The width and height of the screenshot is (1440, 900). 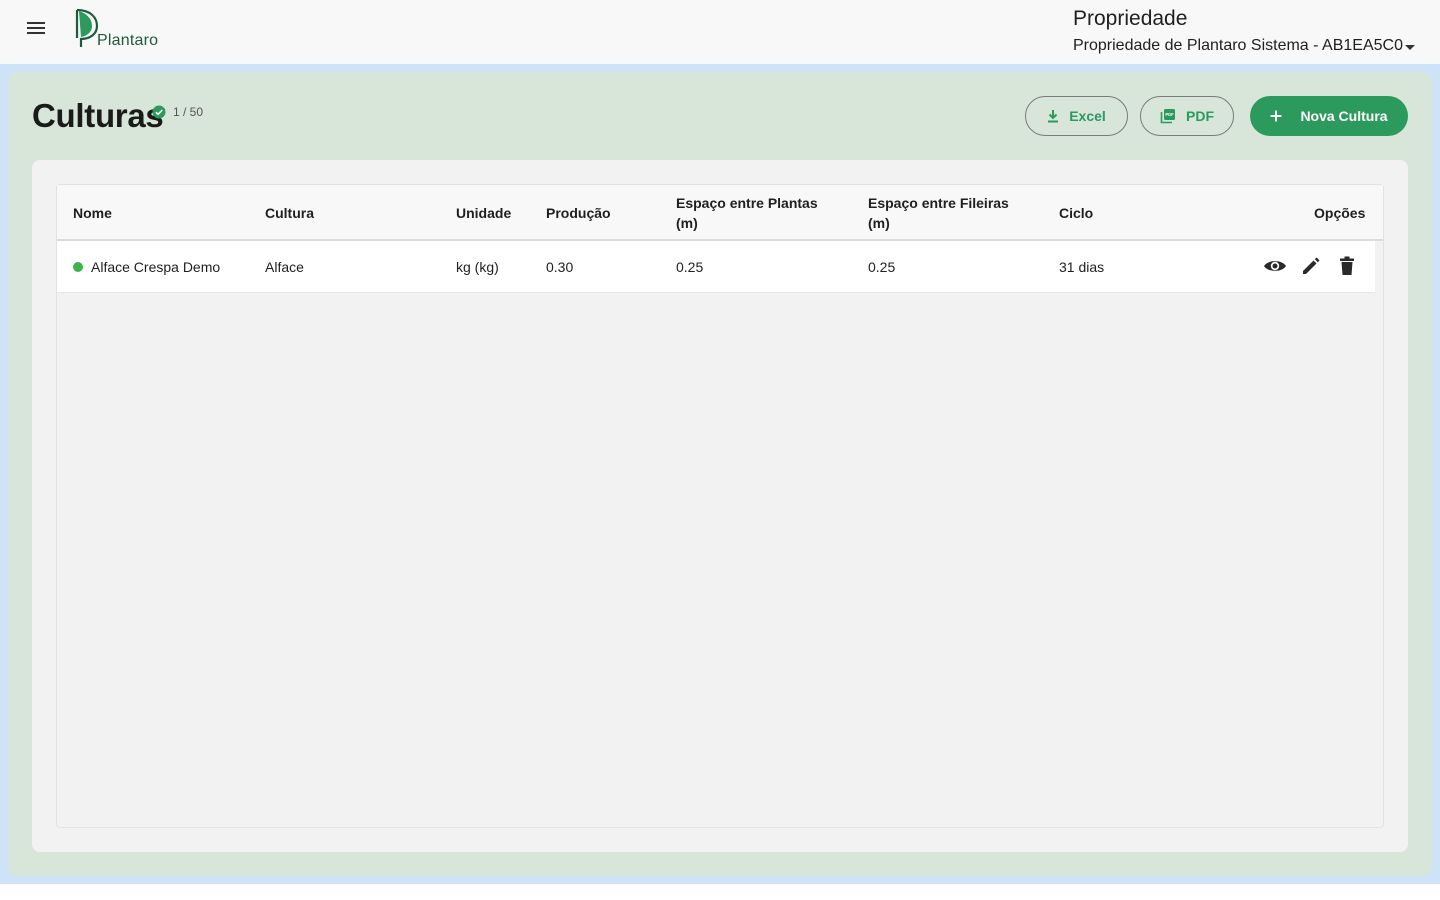 What do you see at coordinates (36, 28) in the screenshot?
I see `menu-icon` at bounding box center [36, 28].